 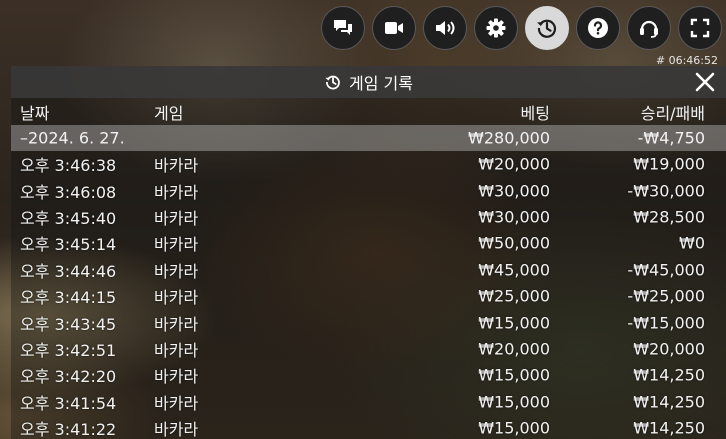 I want to click on row-winloss: -₩30,000, so click(x=666, y=191).